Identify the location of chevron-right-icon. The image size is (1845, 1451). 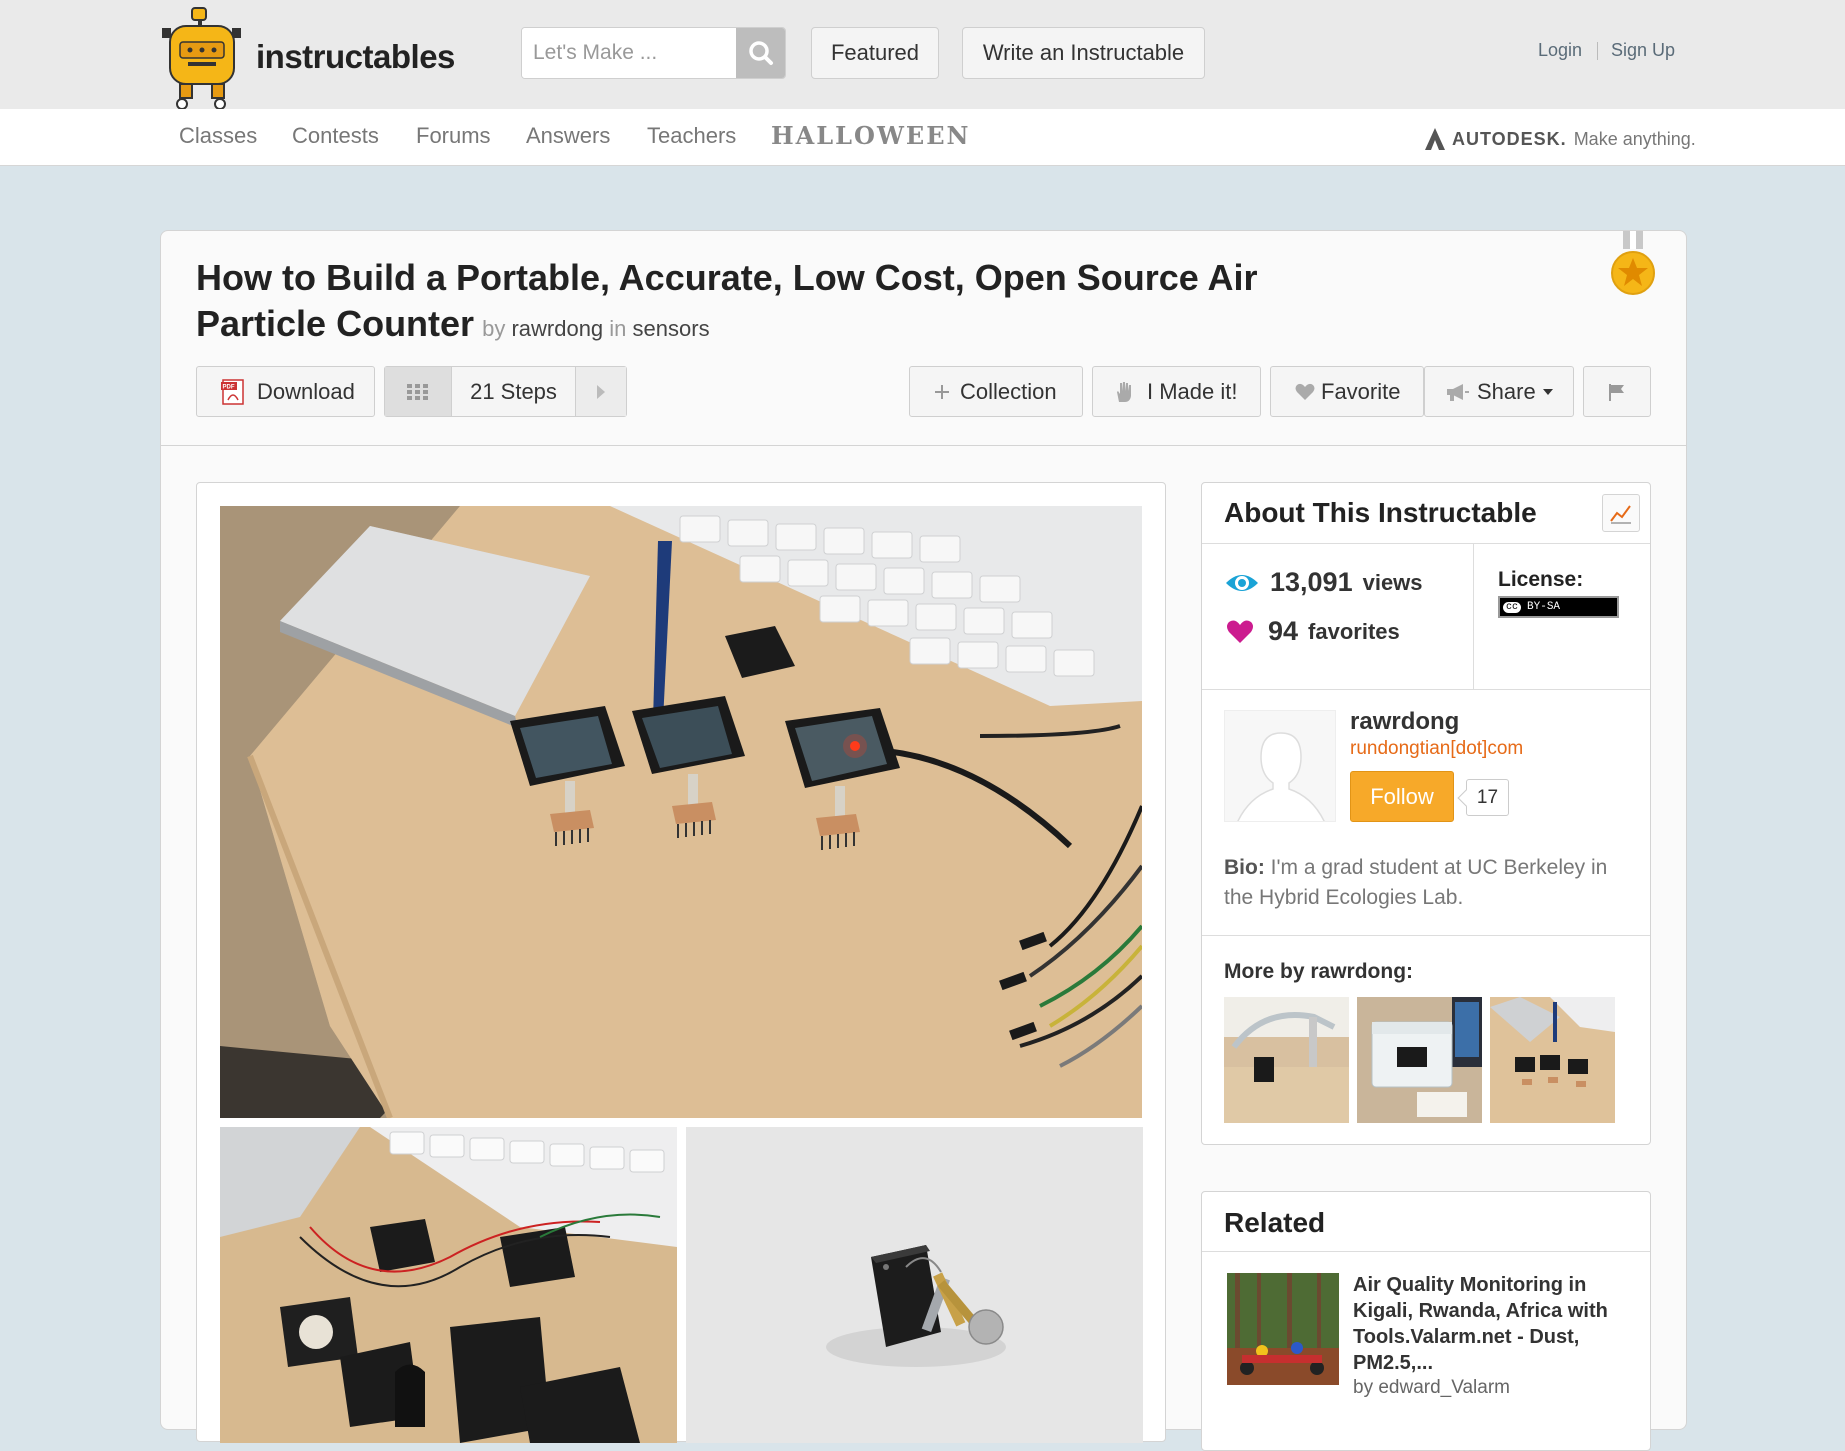
(601, 391).